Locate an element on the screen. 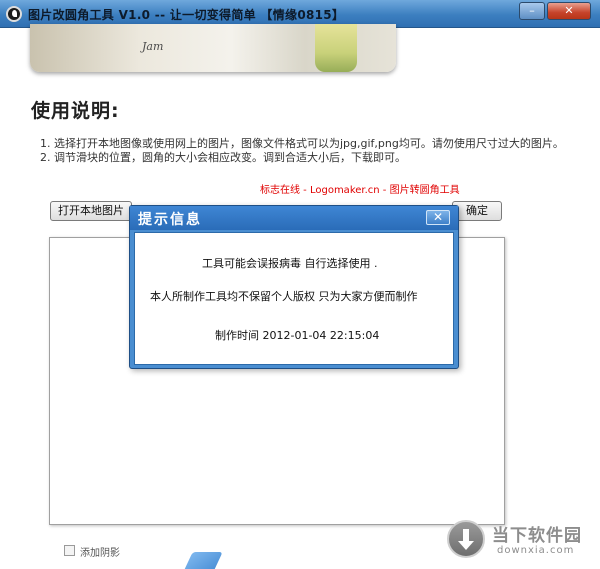 The image size is (600, 569). dialog-message-3: 制作时间 2012-01-04 22:15:04 is located at coordinates (297, 335).